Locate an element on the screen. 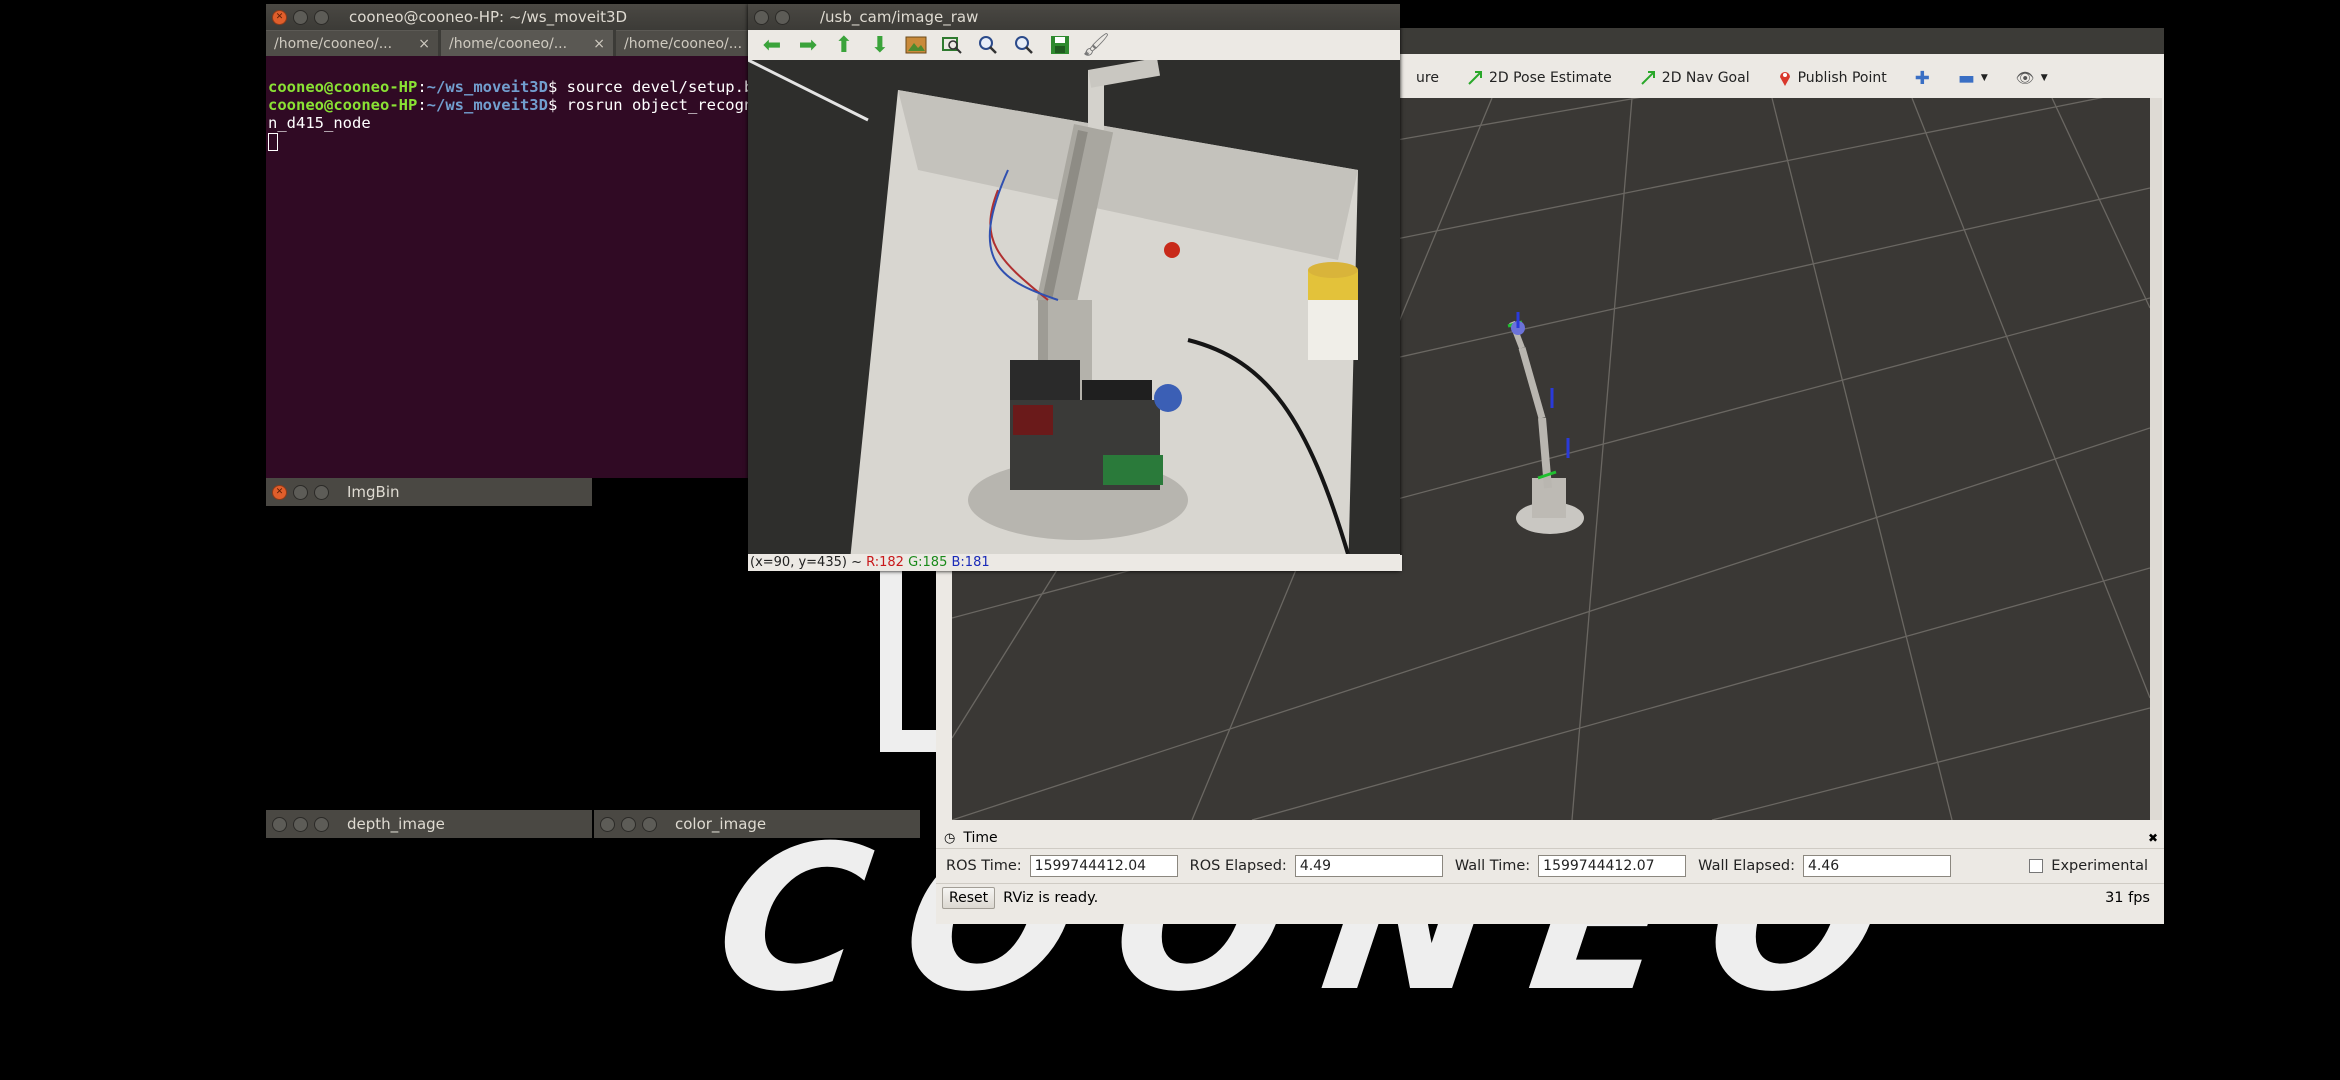 This screenshot has width=2340, height=1080. plus-icon: ✚ is located at coordinates (1922, 78).